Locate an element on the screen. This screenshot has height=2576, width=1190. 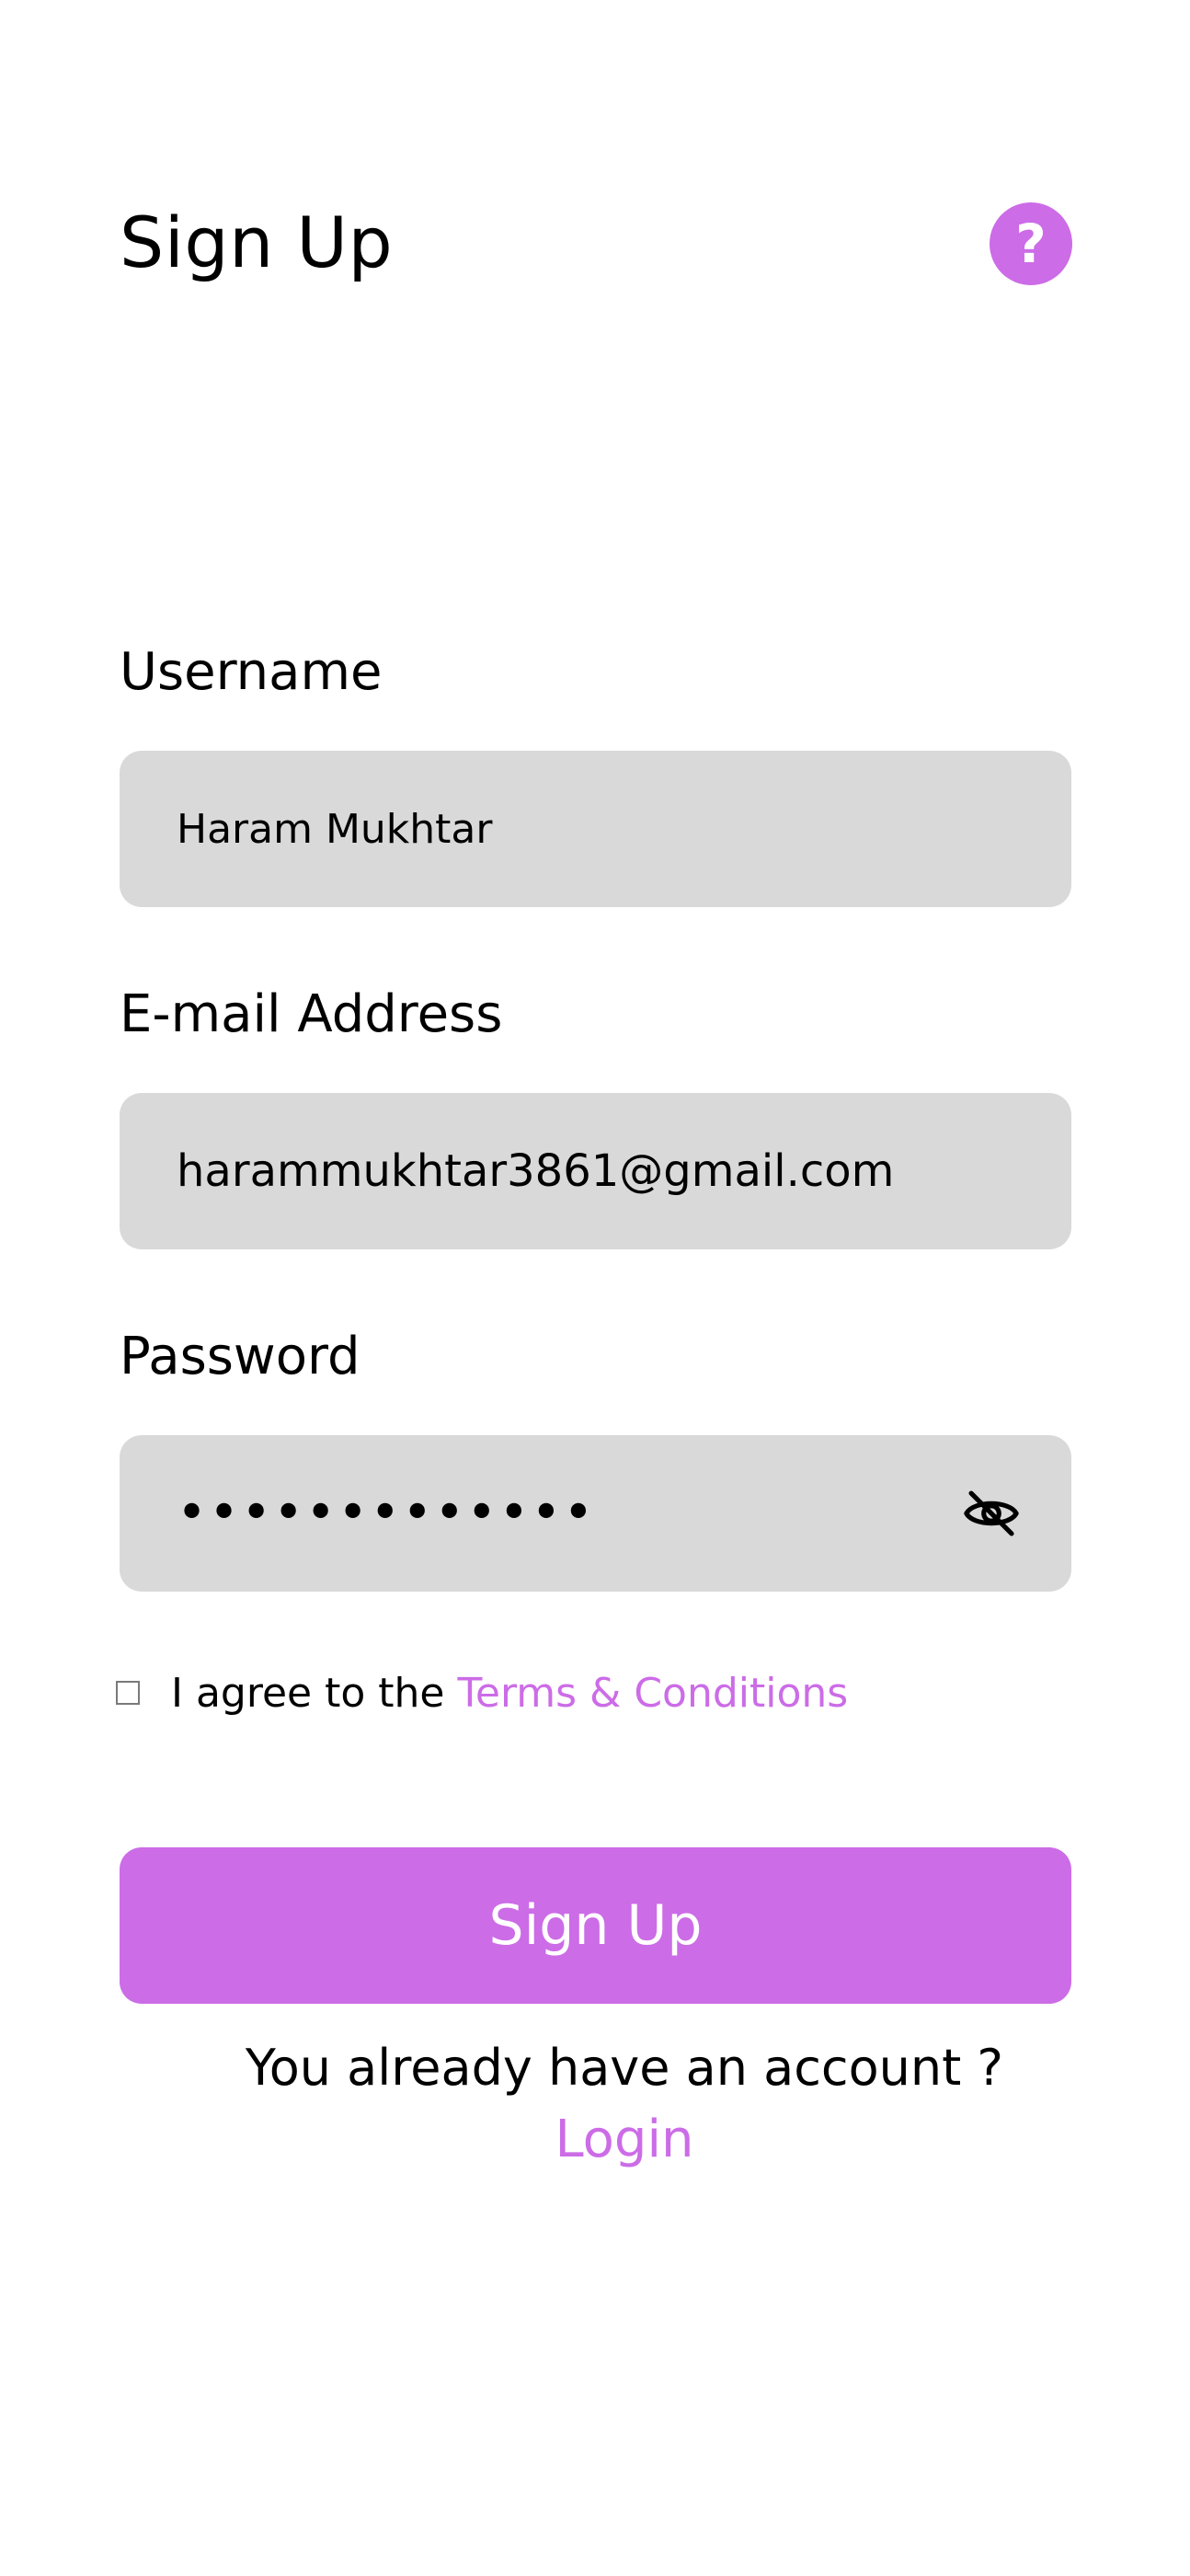
email-field is located at coordinates (595, 1171).